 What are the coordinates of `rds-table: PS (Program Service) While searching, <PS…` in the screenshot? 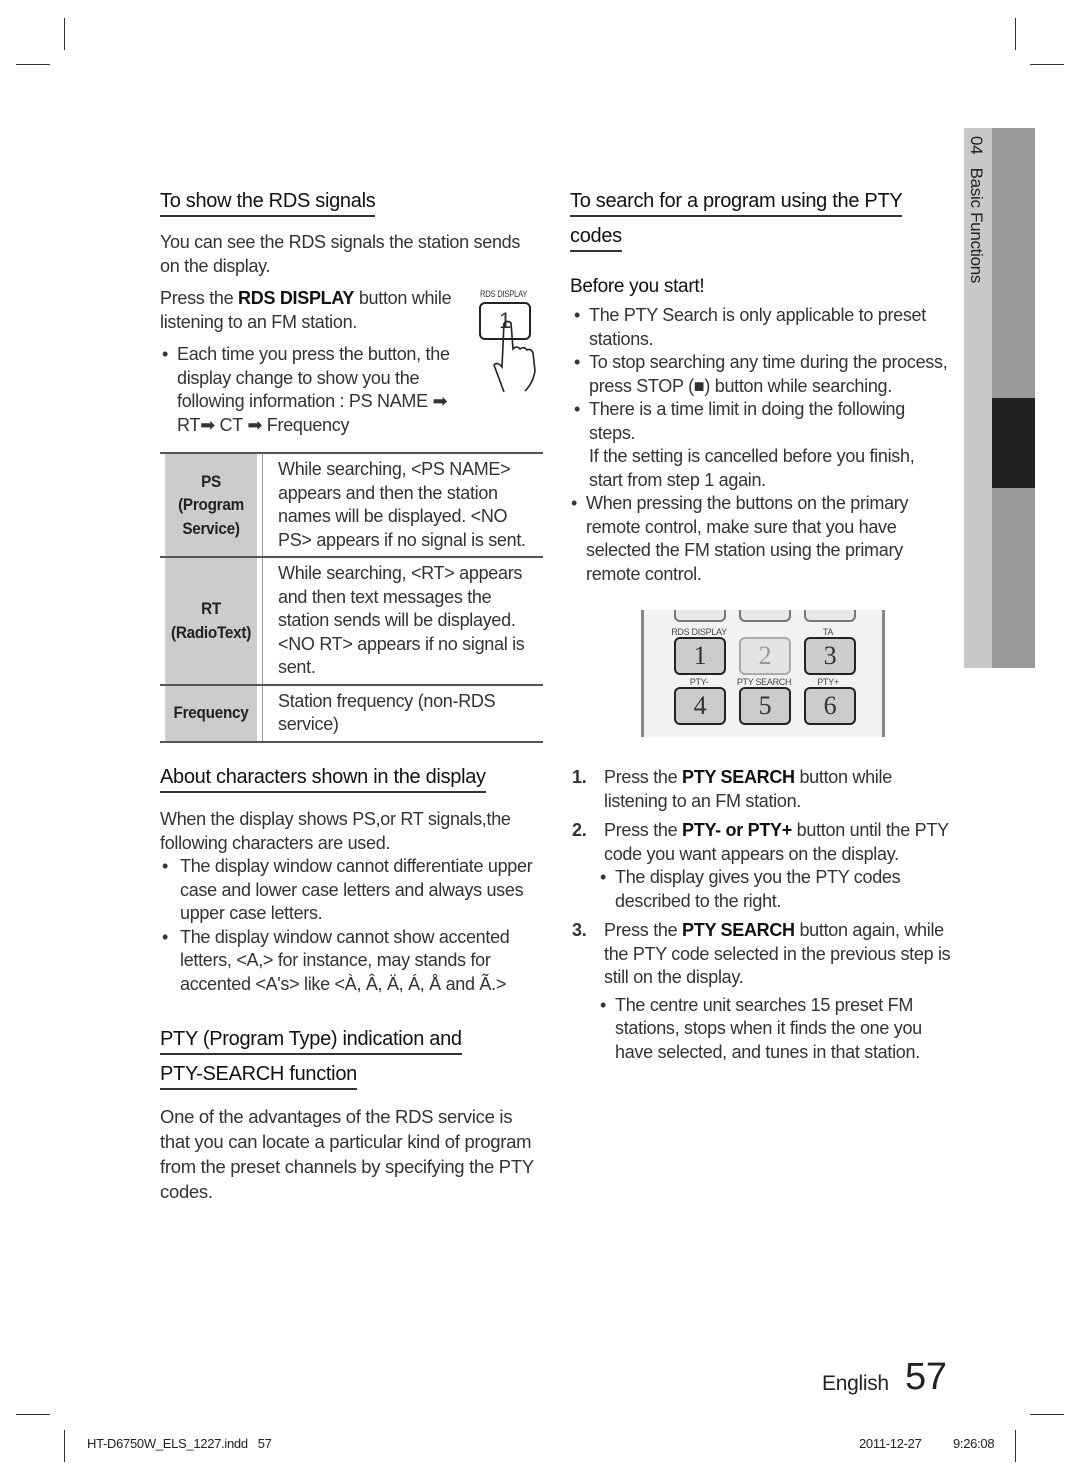 It's located at (351, 597).